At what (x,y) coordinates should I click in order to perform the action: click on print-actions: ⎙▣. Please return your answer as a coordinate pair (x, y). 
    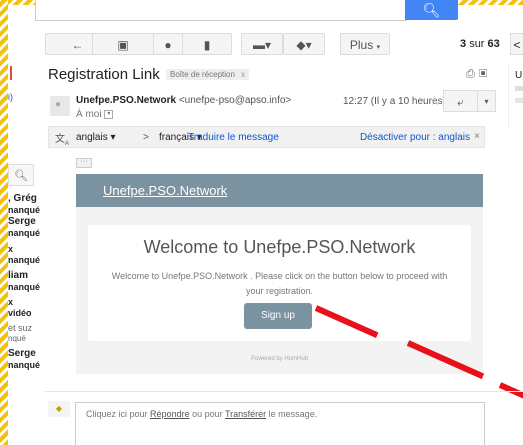
    Looking at the image, I should click on (478, 74).